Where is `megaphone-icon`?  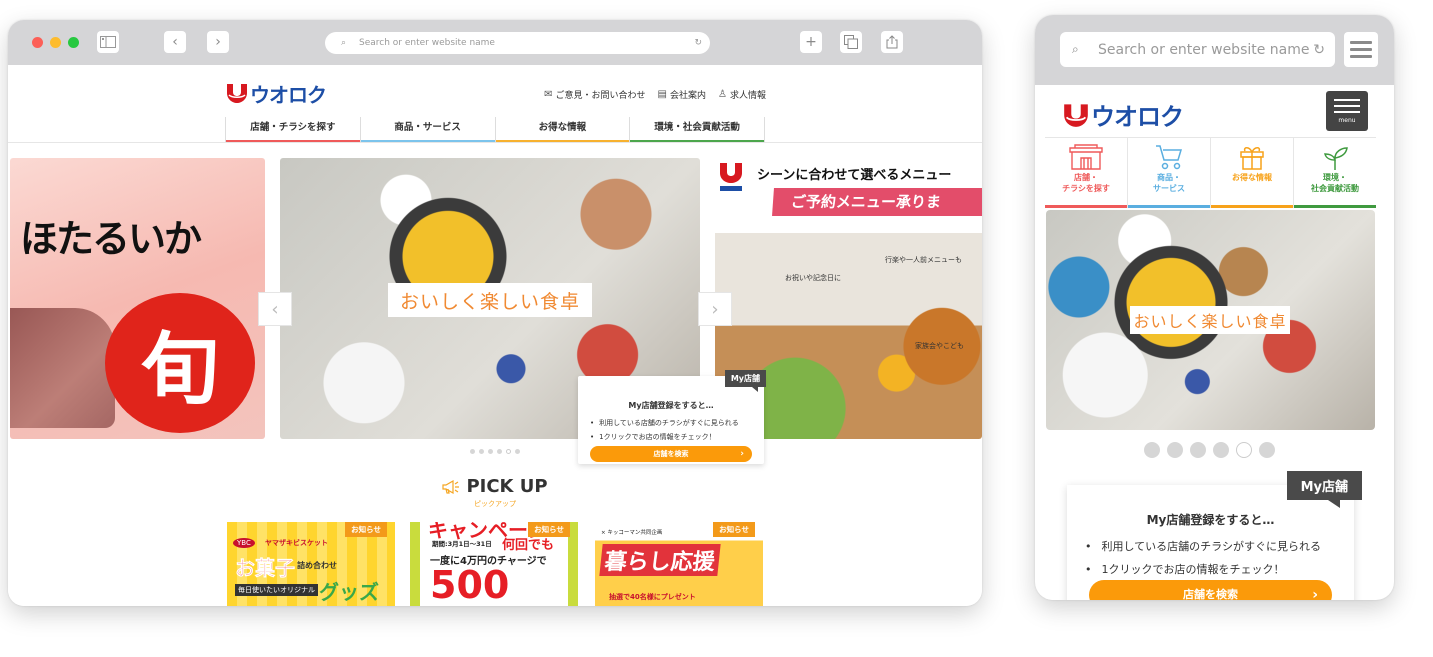 megaphone-icon is located at coordinates (451, 486).